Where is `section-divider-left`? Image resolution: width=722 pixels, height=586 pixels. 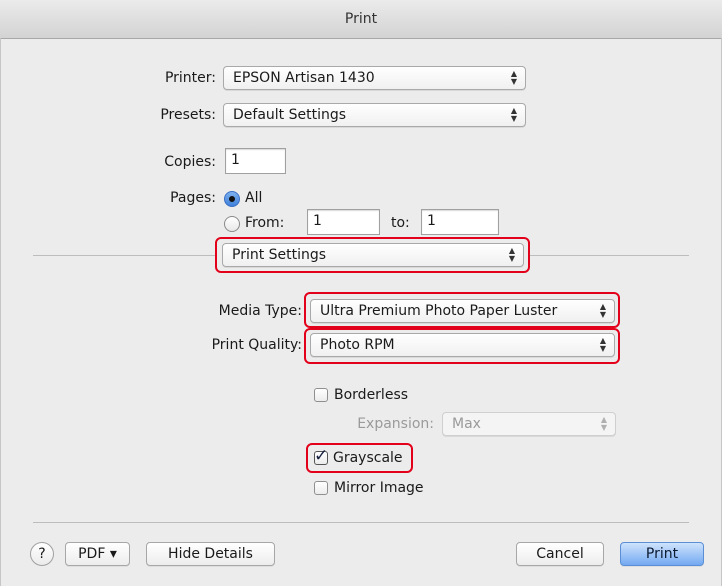
section-divider-left is located at coordinates (124, 255).